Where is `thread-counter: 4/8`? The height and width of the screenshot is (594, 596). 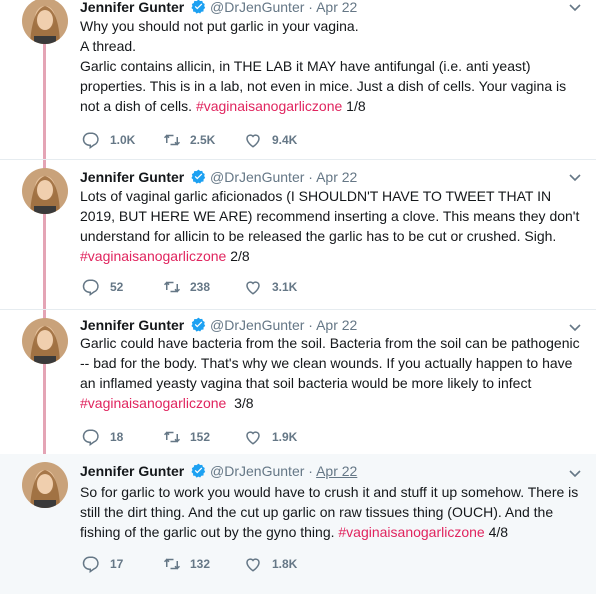
thread-counter: 4/8 is located at coordinates (496, 532).